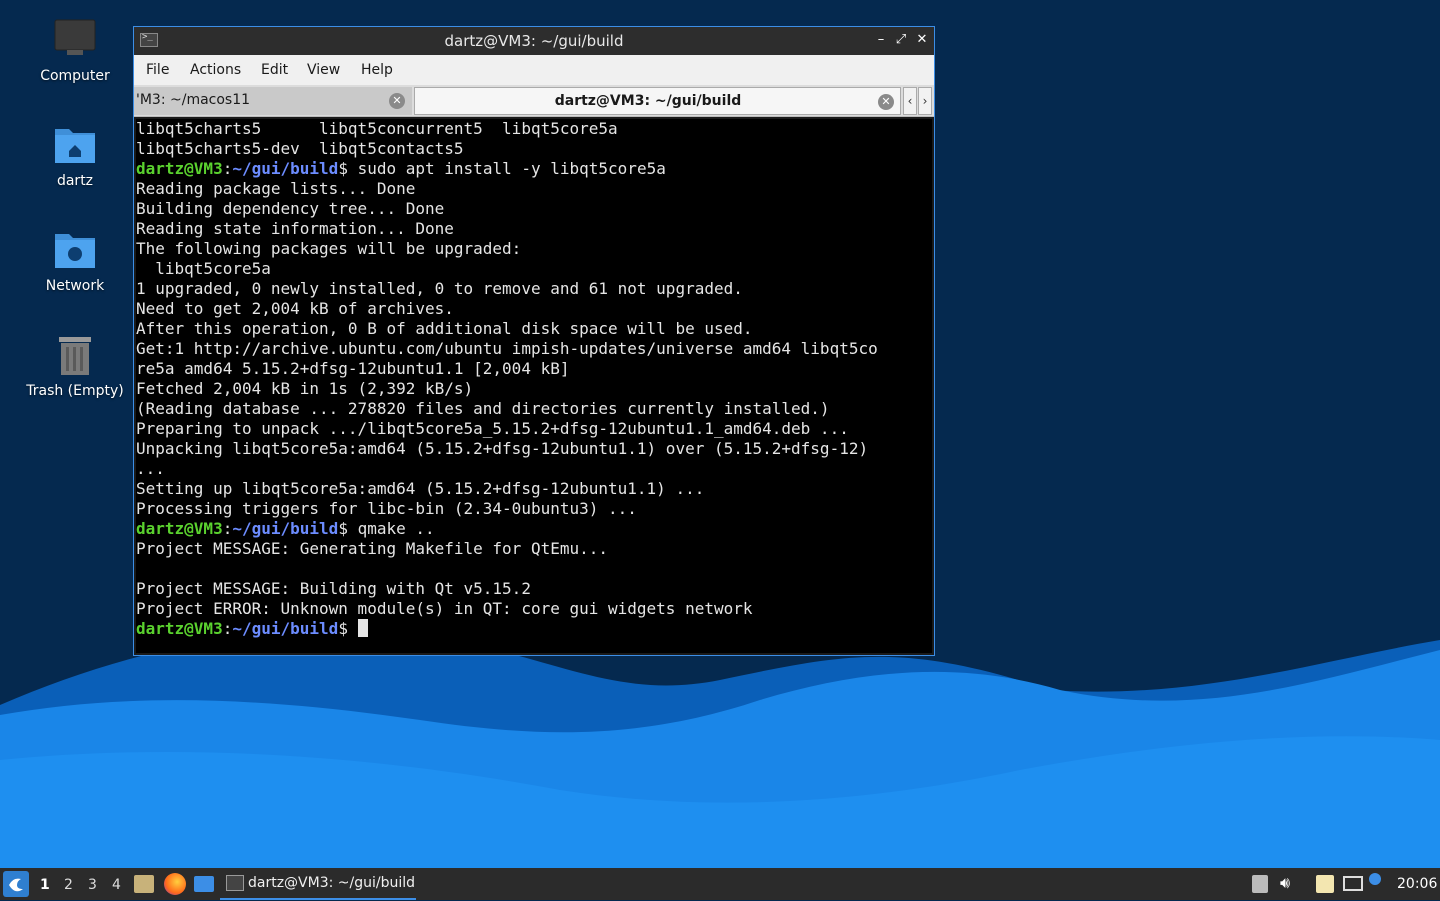 The width and height of the screenshot is (1440, 901). What do you see at coordinates (1375, 879) in the screenshot?
I see `notification-icon` at bounding box center [1375, 879].